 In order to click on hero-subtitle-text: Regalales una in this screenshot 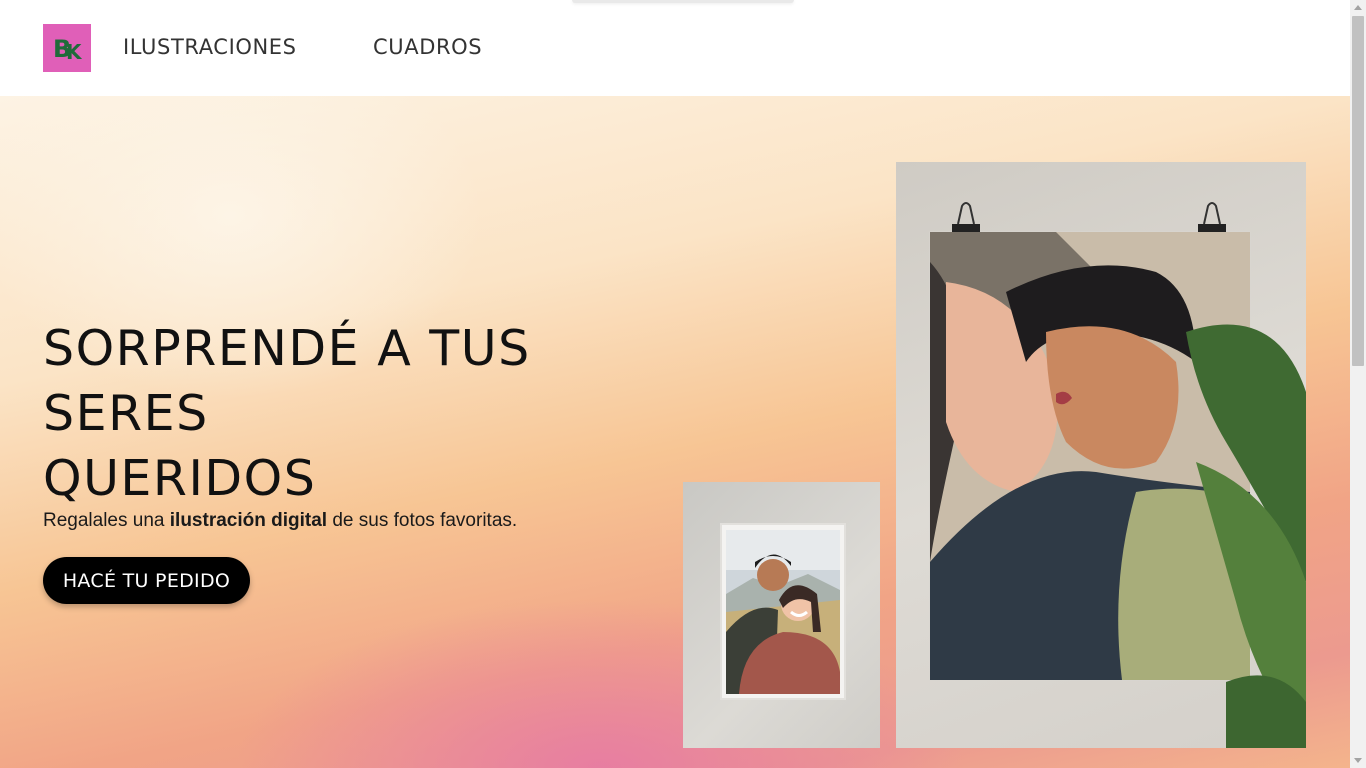, I will do `click(106, 520)`.